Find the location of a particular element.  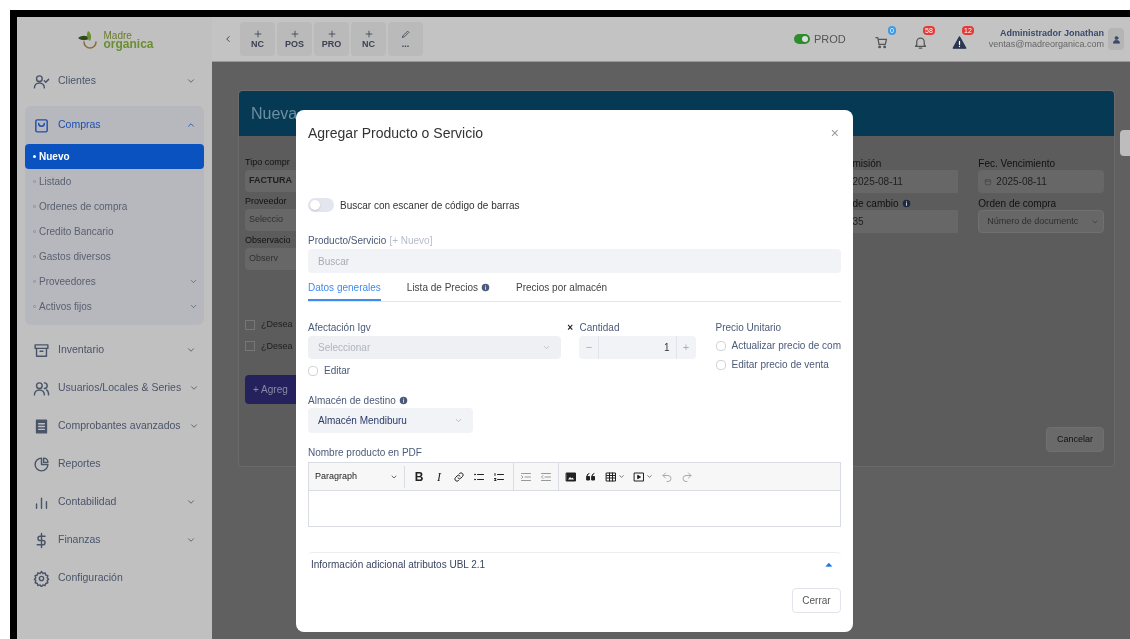

tab: Datos generales is located at coordinates (344, 288).